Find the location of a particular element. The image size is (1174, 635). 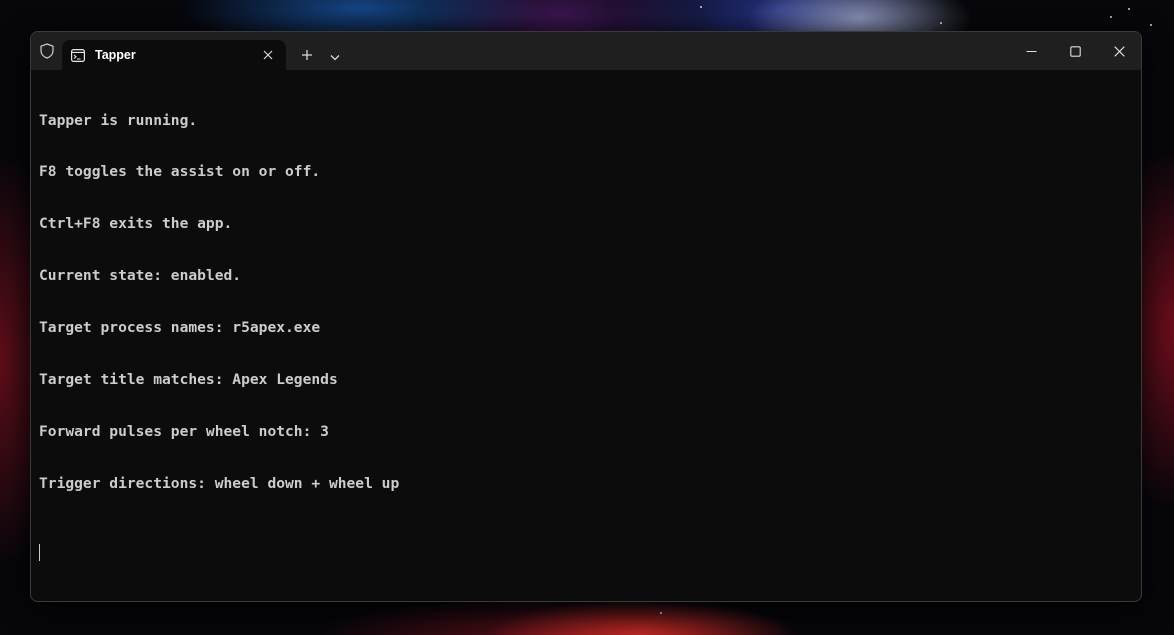

new-tab-button is located at coordinates (307, 55).